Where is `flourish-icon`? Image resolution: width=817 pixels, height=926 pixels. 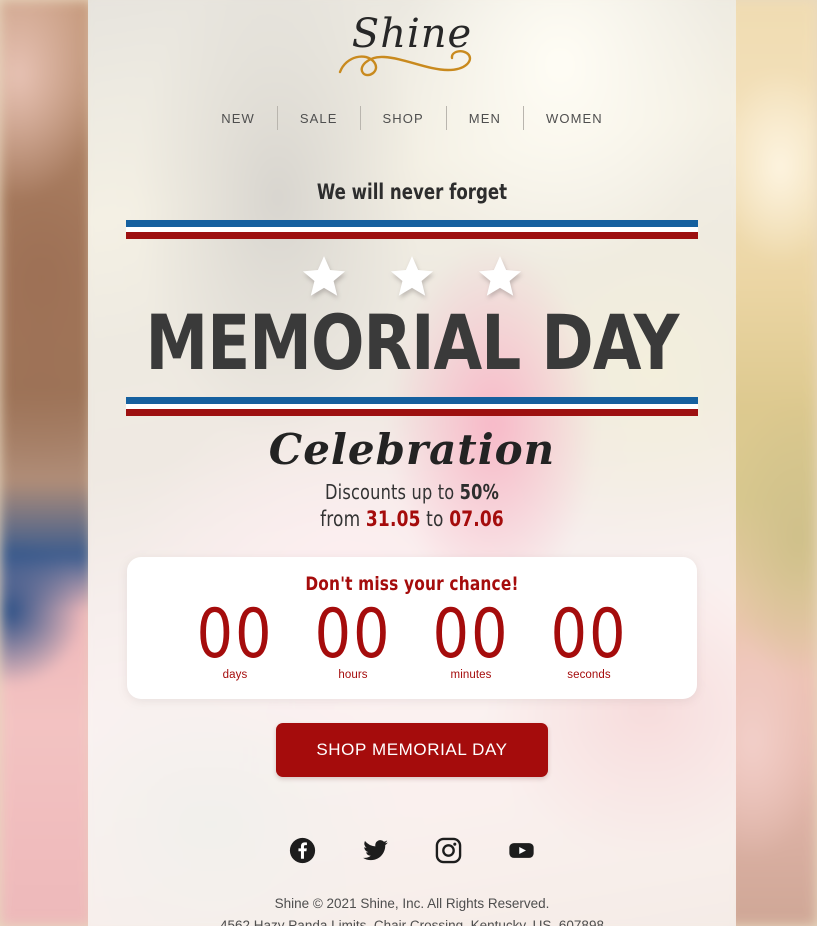 flourish-icon is located at coordinates (405, 63).